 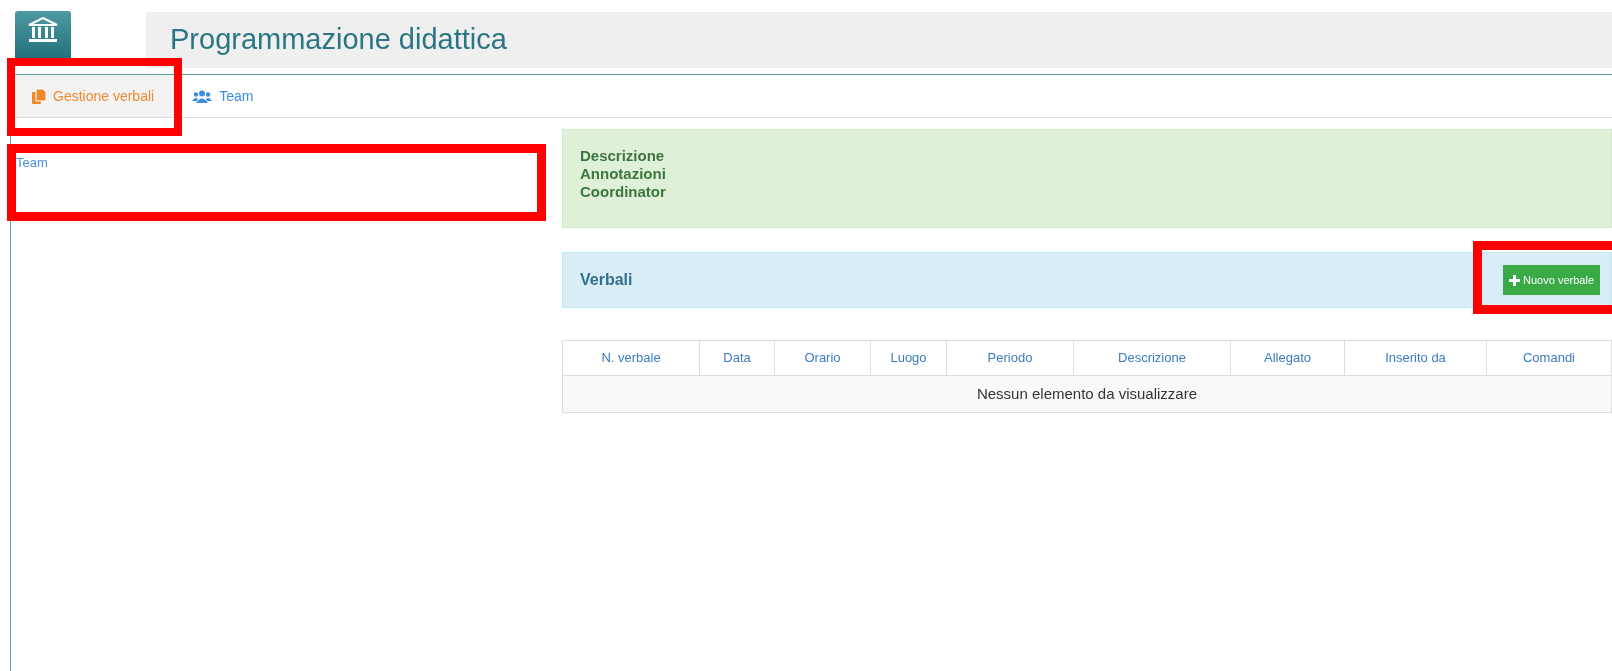 What do you see at coordinates (32, 162) in the screenshot?
I see `sidebar-link: Team` at bounding box center [32, 162].